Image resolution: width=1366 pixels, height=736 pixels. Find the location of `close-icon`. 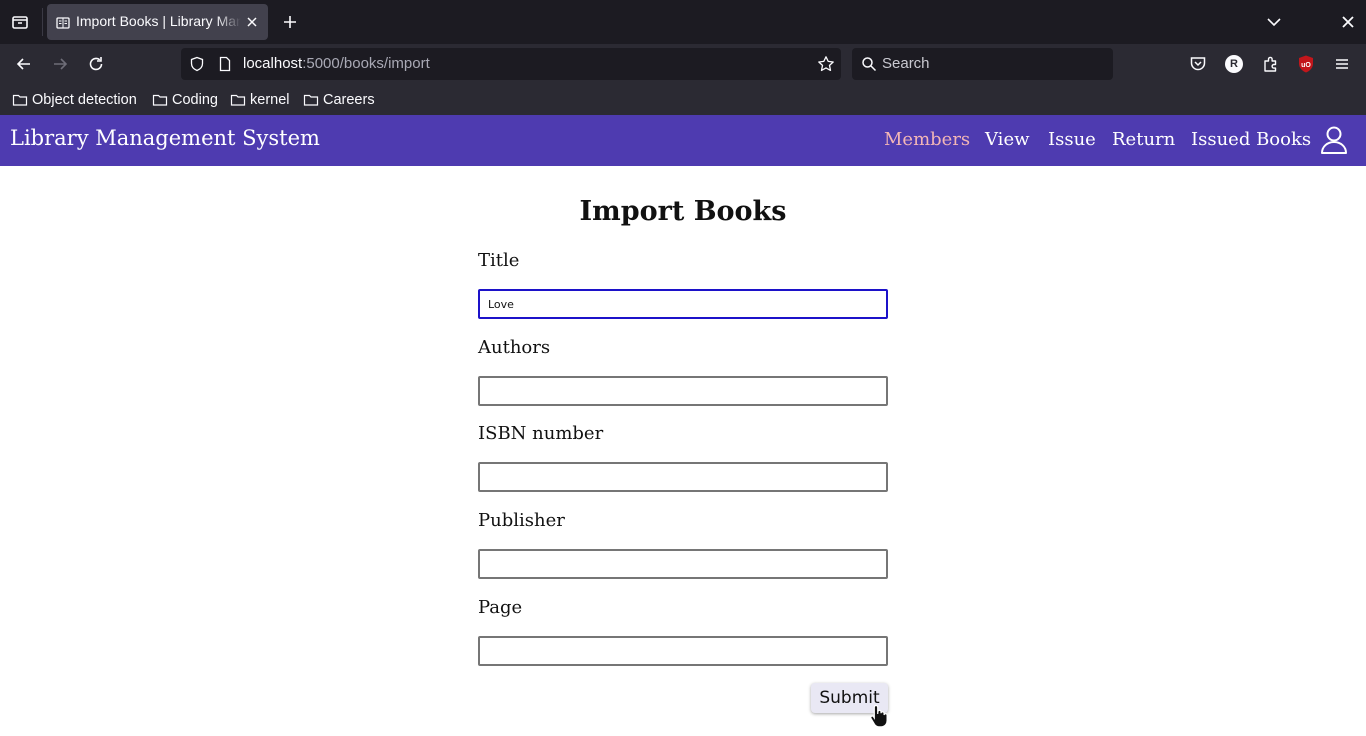

close-icon is located at coordinates (252, 22).